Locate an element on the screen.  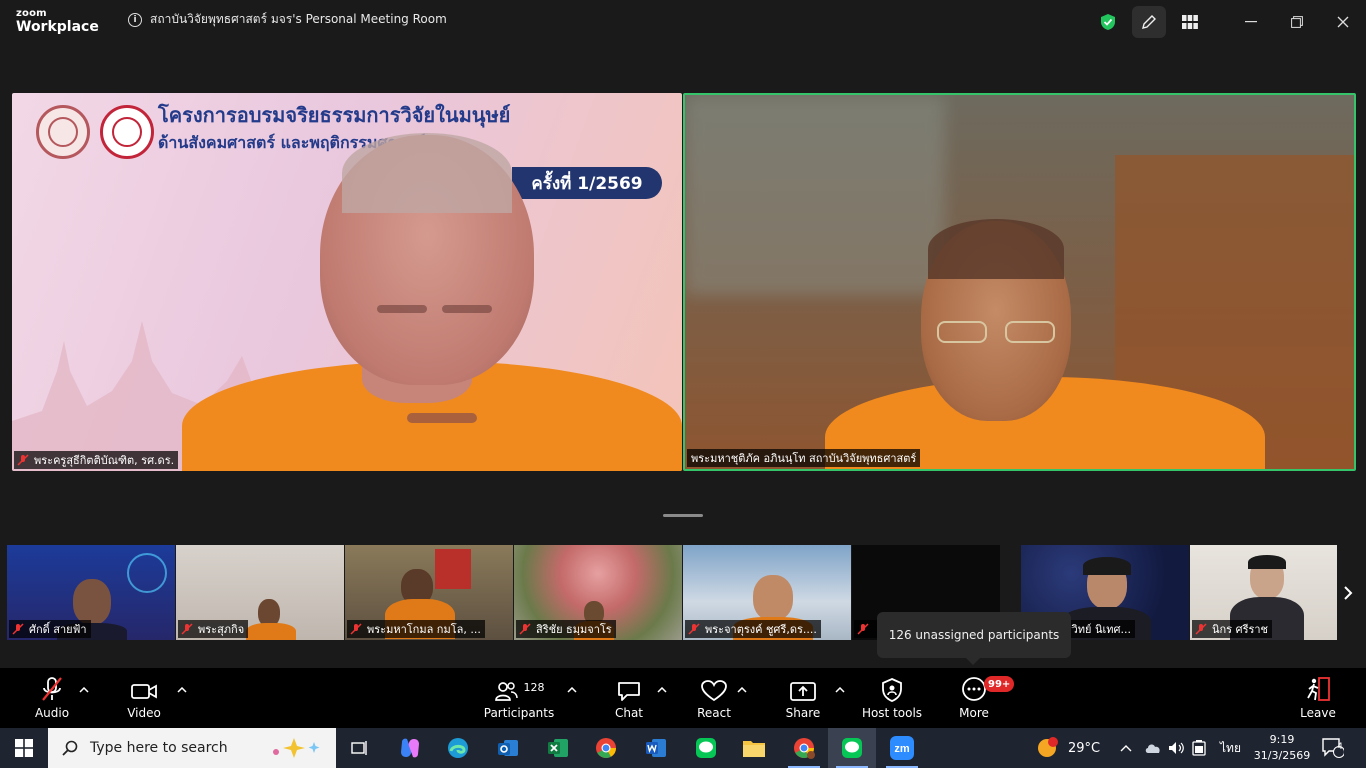
zoom-logo: zoom Workplace is located at coordinates (57, 21).